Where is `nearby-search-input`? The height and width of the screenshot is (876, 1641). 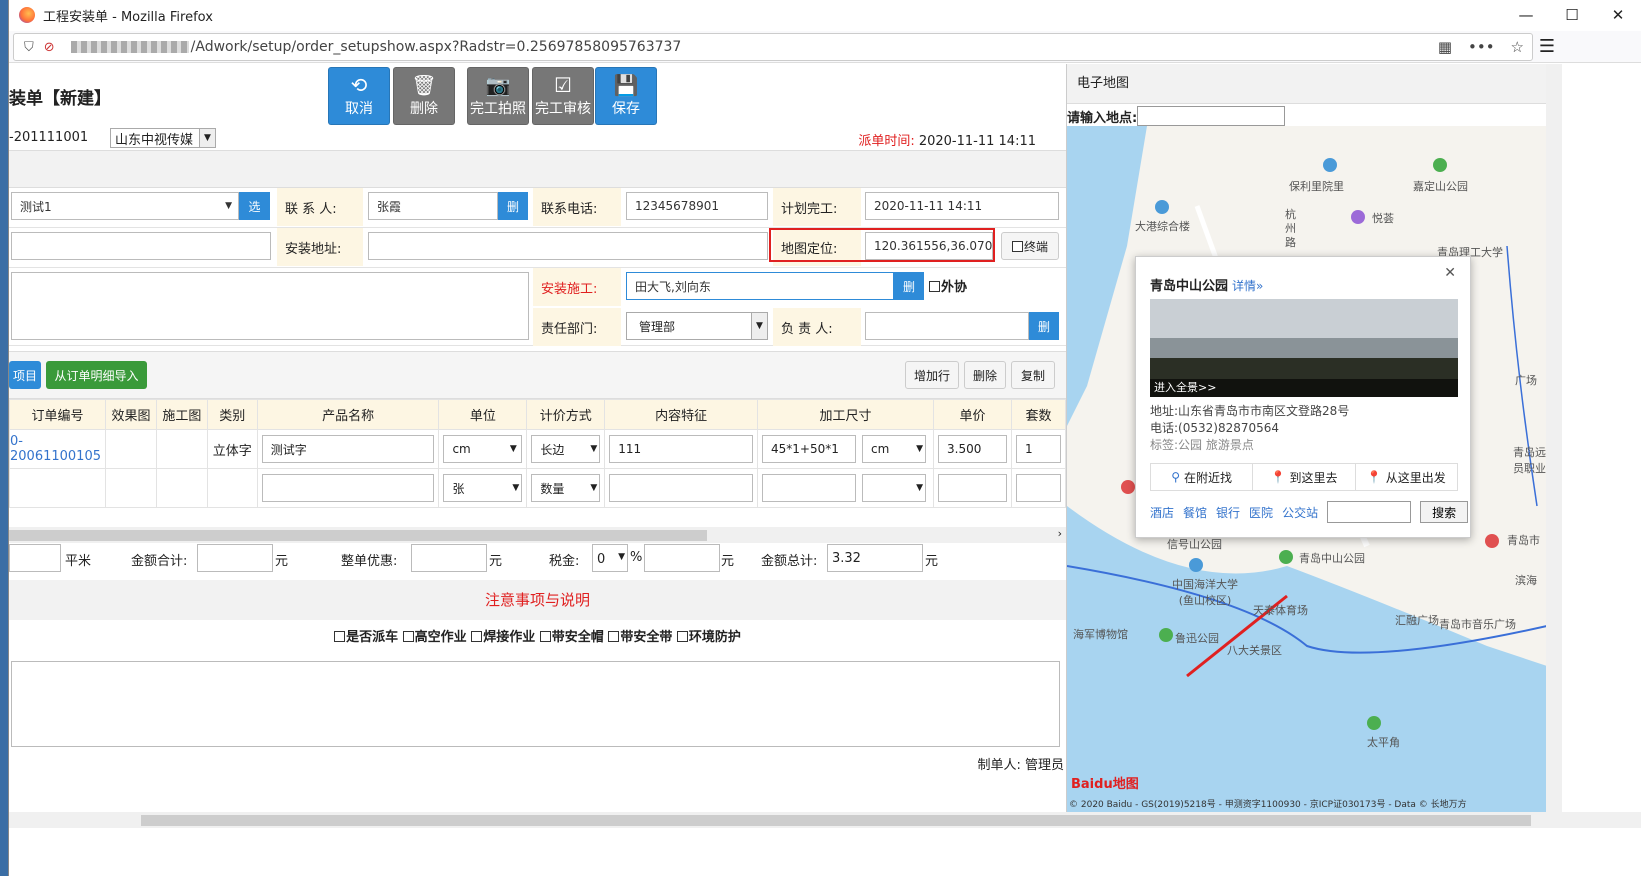
nearby-search-input is located at coordinates (1369, 512).